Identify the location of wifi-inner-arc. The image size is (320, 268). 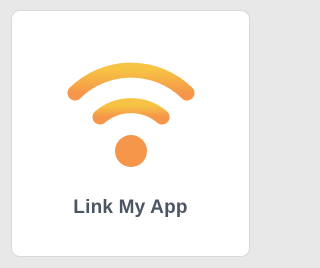
(131, 111).